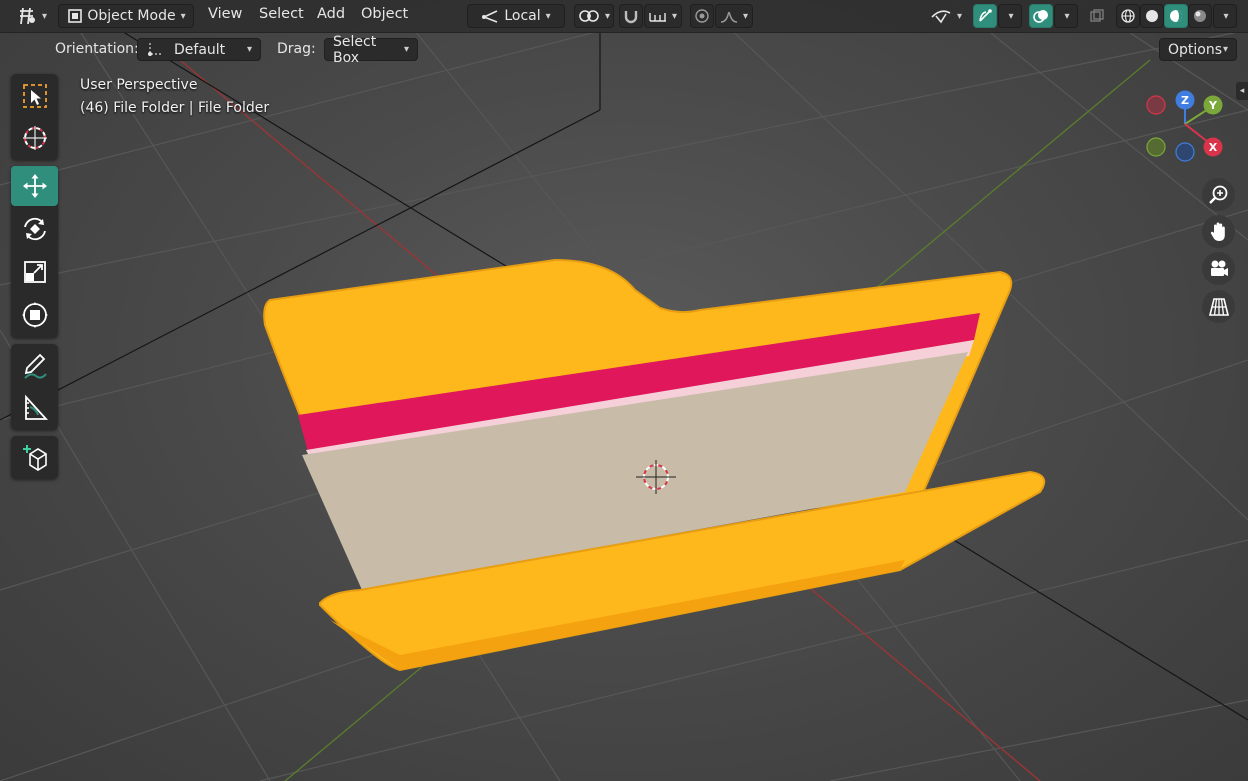  I want to click on mode-label: Object Mode, so click(131, 16).